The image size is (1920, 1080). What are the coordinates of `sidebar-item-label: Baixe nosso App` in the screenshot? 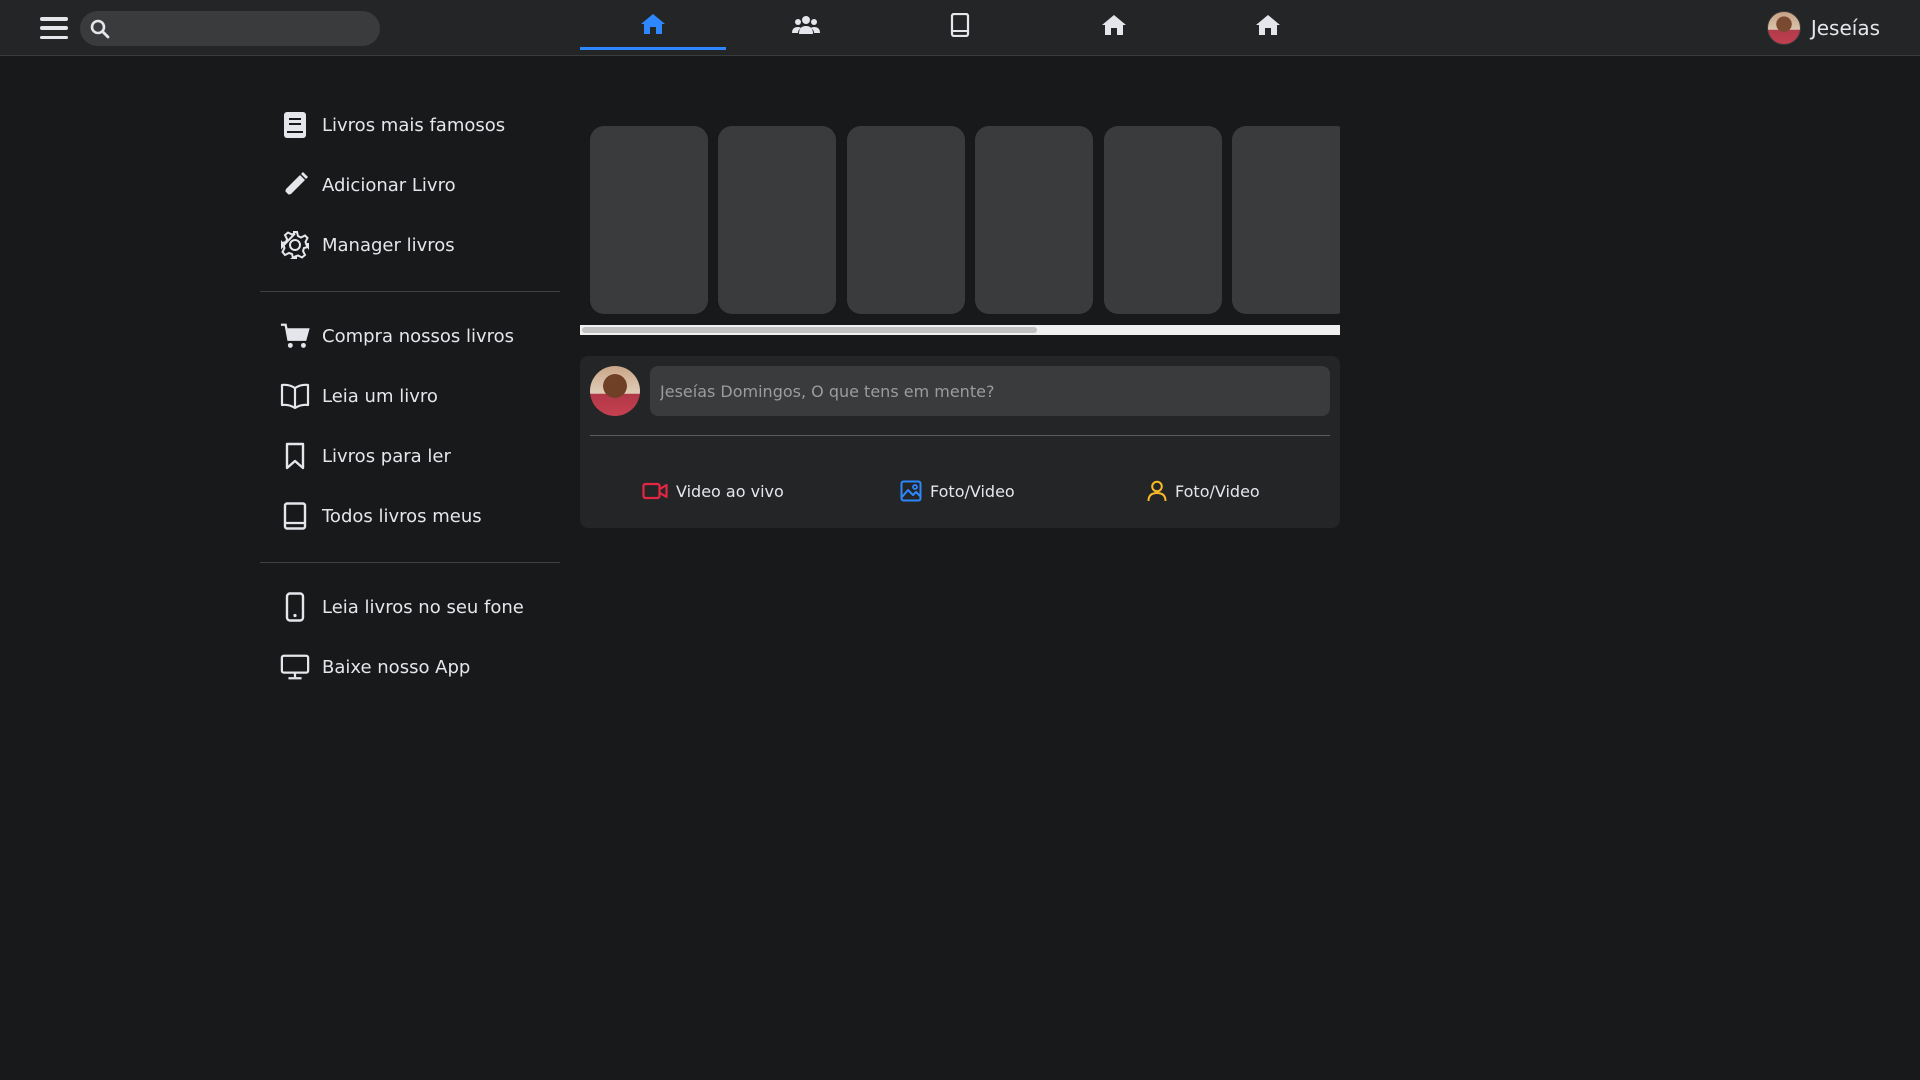 It's located at (396, 667).